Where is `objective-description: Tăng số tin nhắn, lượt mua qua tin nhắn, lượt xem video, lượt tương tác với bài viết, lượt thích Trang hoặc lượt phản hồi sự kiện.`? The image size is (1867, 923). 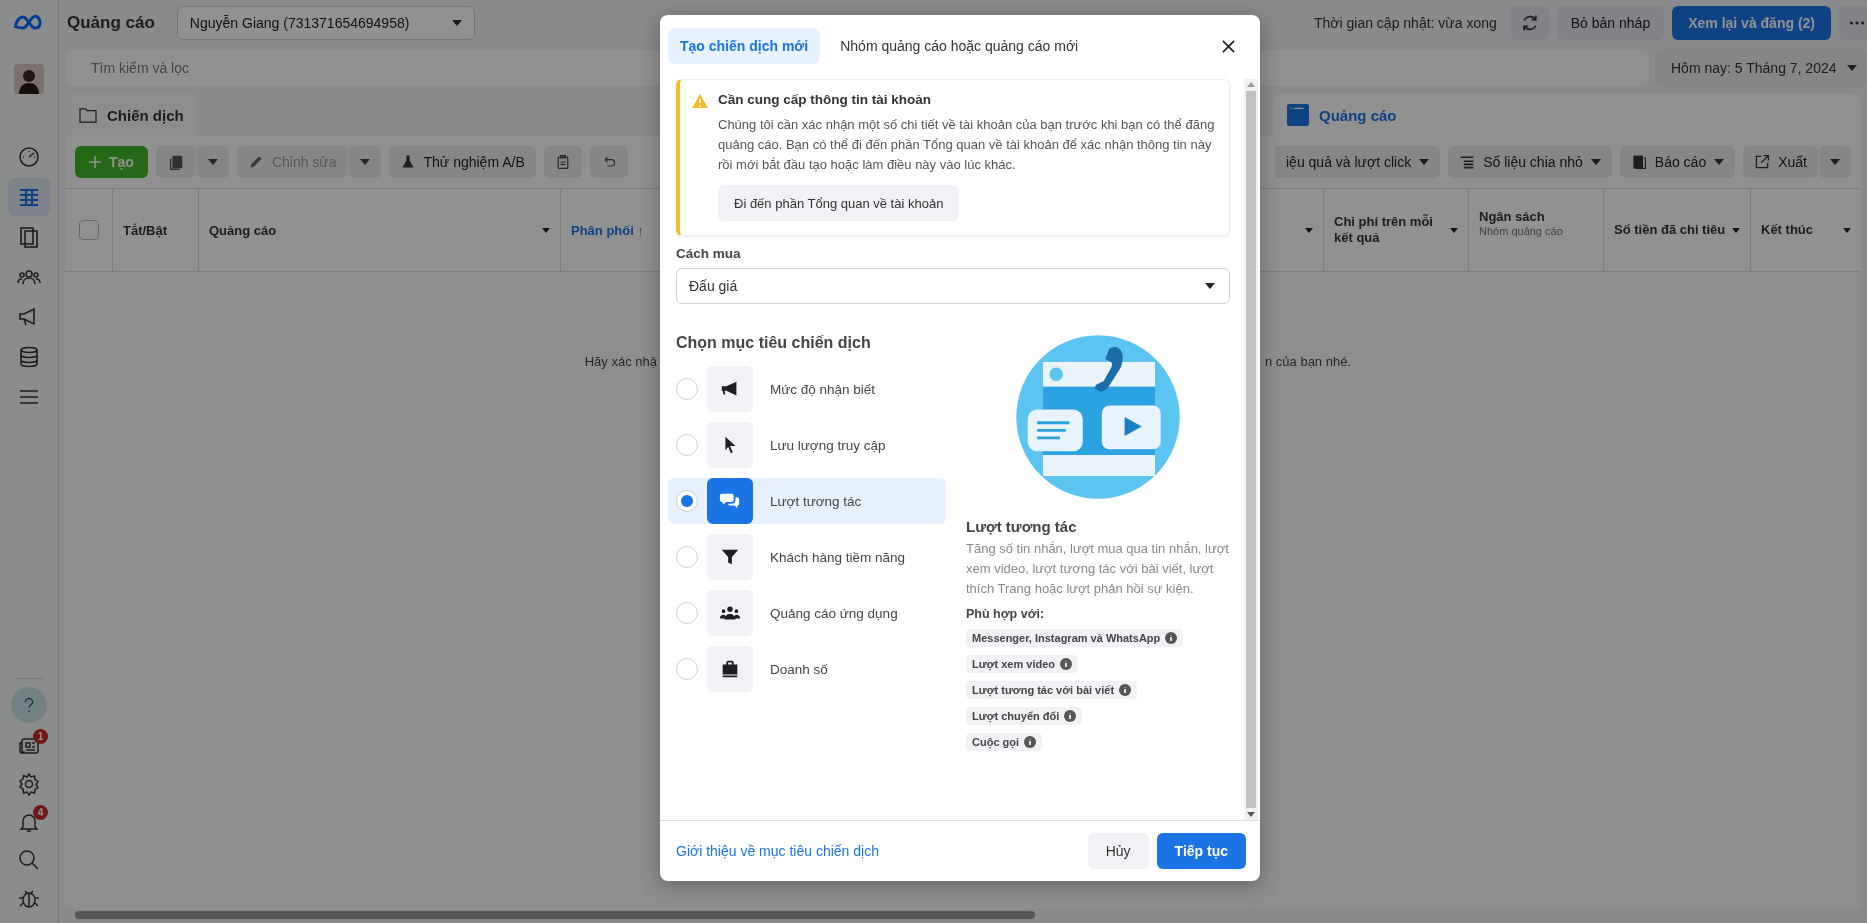
objective-description: Tăng số tin nhắn, lượt mua qua tin nhắn, lượt xem video, lượt tương tác với bài viết, lượt thích Trang hoặc lượt phản hồi sự kiện. is located at coordinates (1098, 569).